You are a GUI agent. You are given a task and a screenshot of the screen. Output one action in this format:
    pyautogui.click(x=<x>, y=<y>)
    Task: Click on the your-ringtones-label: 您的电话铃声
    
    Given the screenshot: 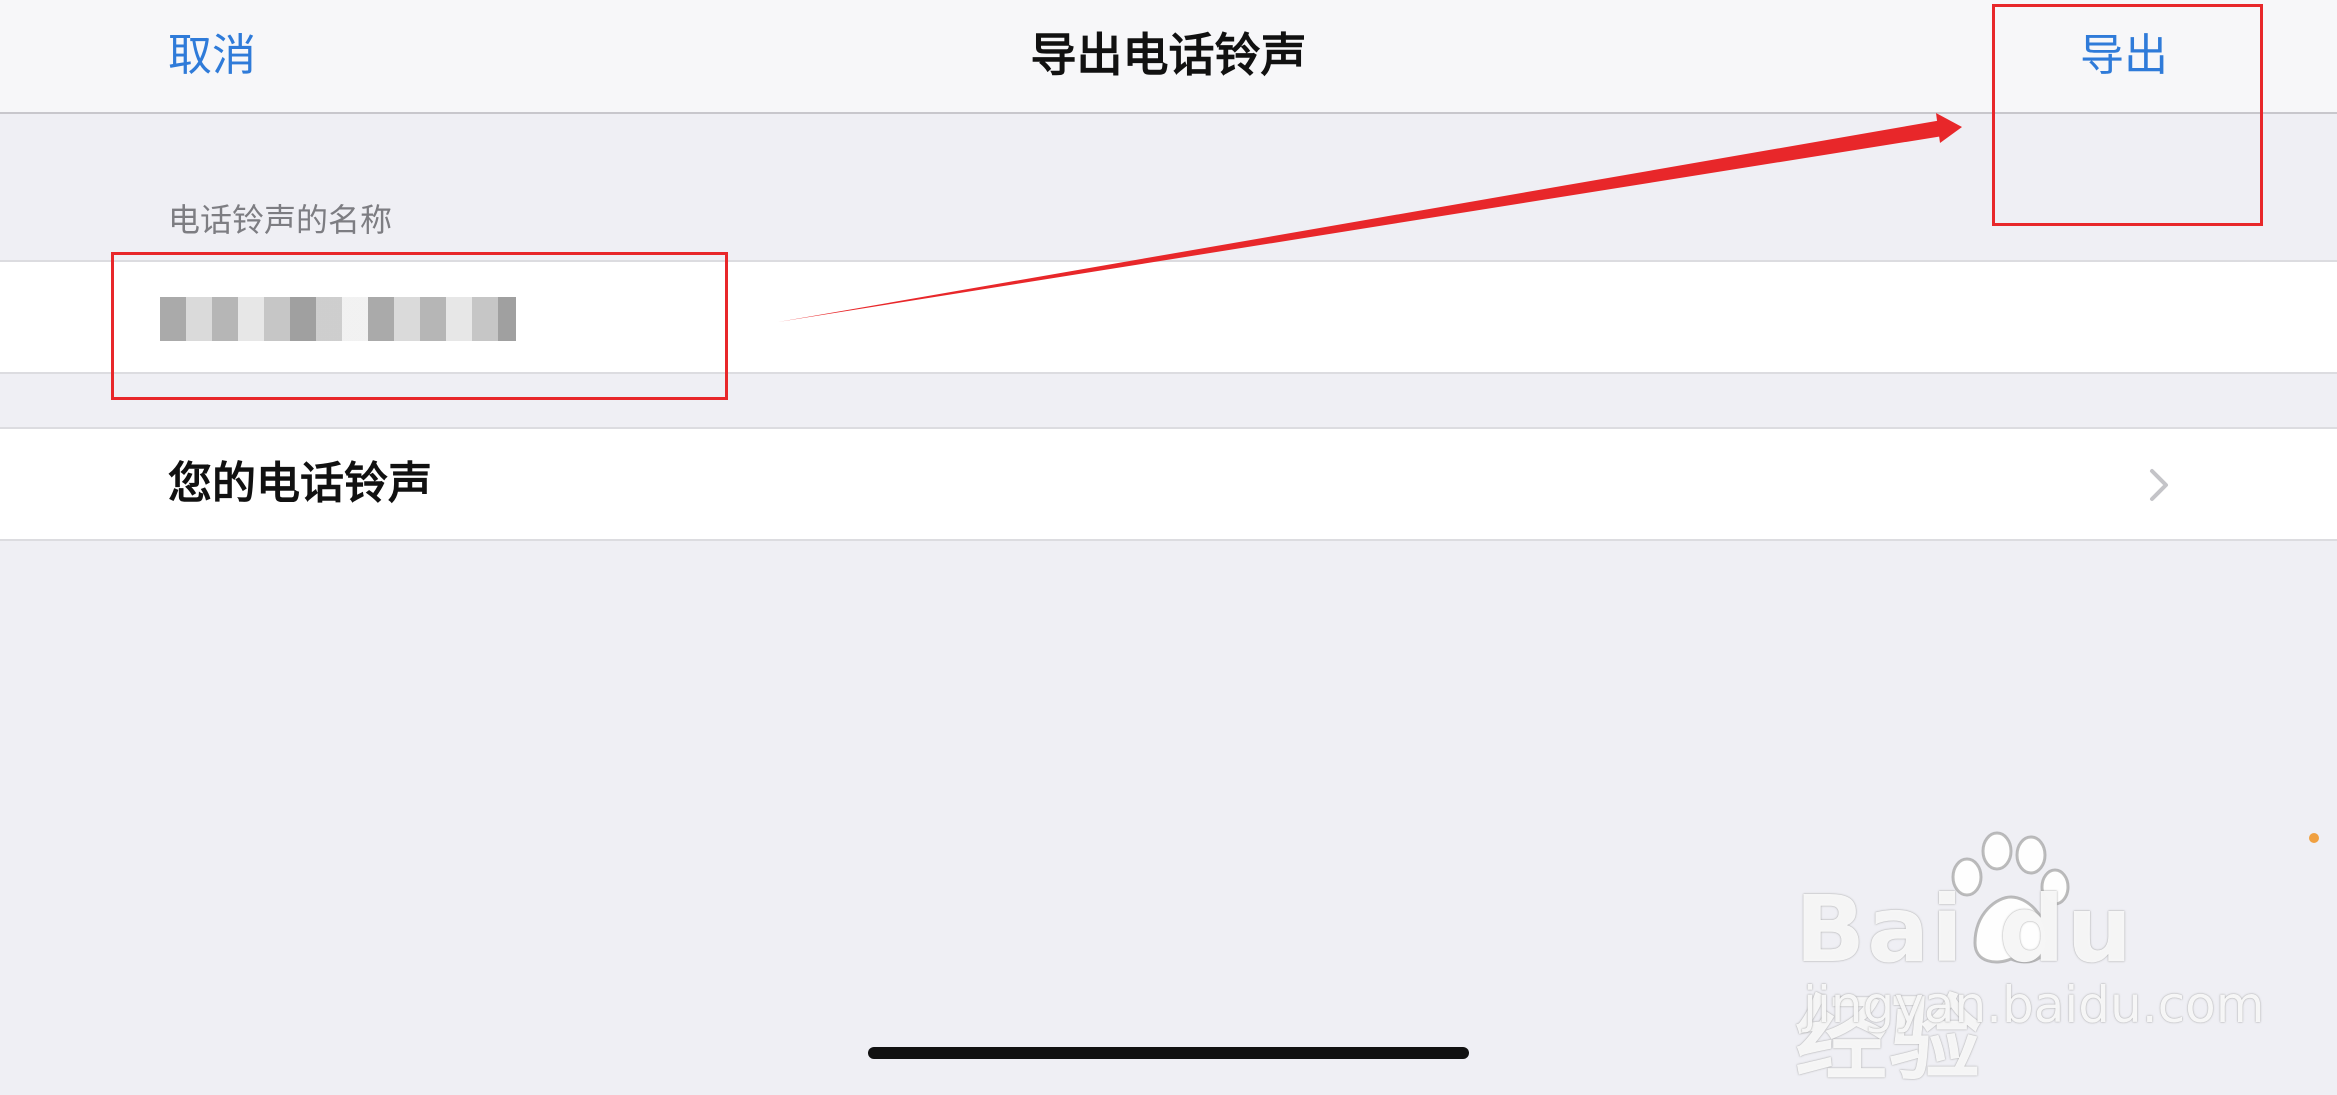 What is the action you would take?
    pyautogui.click(x=300, y=483)
    